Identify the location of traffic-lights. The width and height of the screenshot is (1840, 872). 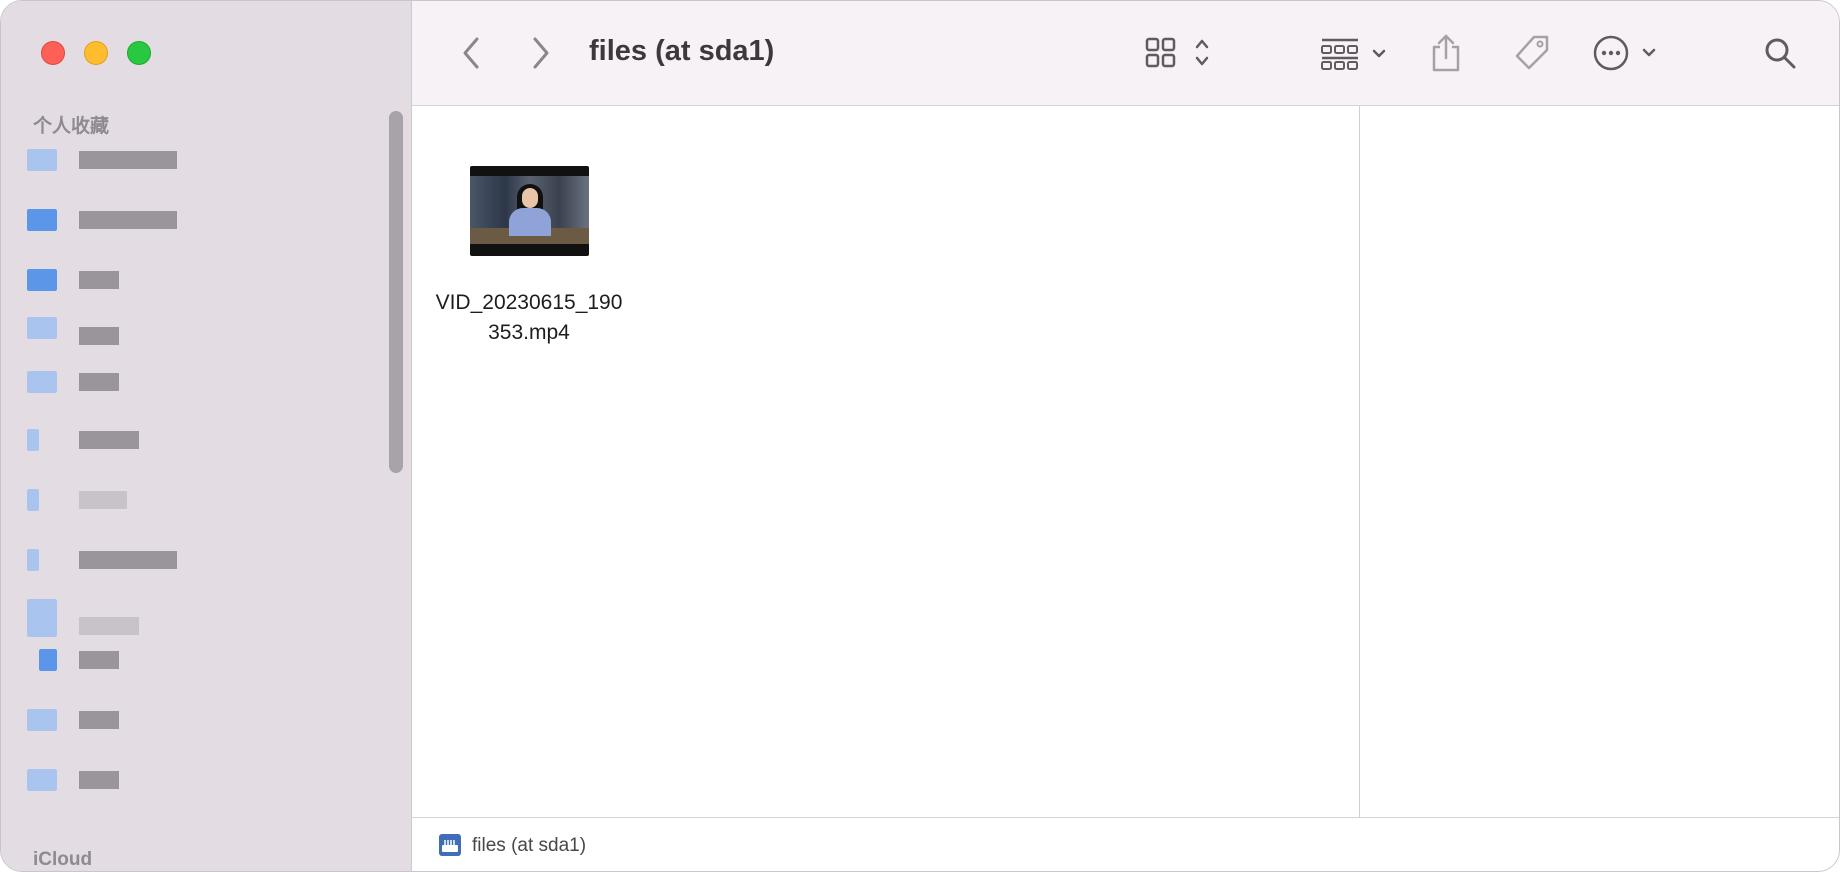
(96, 53).